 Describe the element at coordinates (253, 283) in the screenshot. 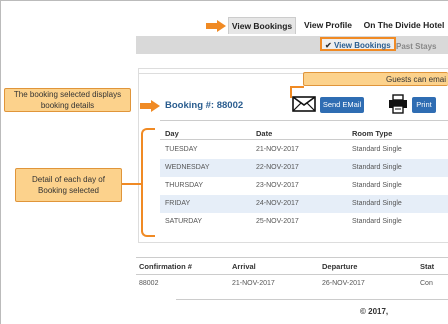

I see `summary-arrival: 21-NOV-2017` at that location.